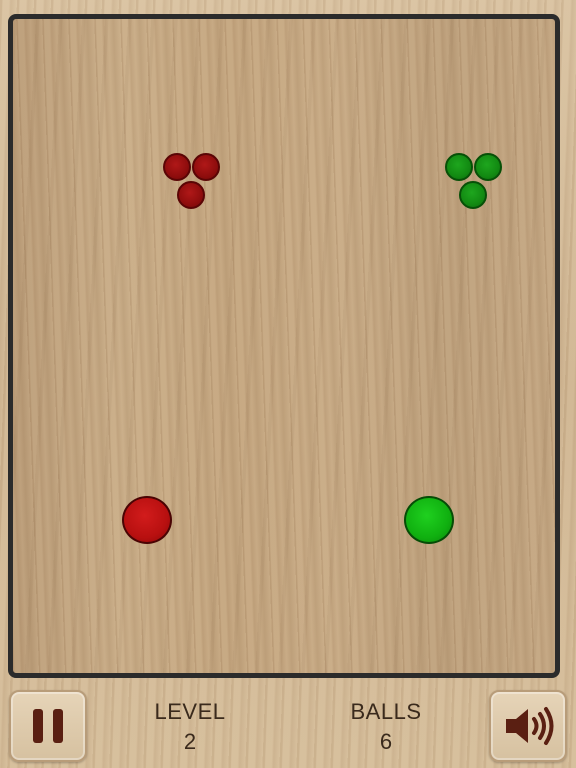  Describe the element at coordinates (386, 741) in the screenshot. I see `balls-value: 6` at that location.